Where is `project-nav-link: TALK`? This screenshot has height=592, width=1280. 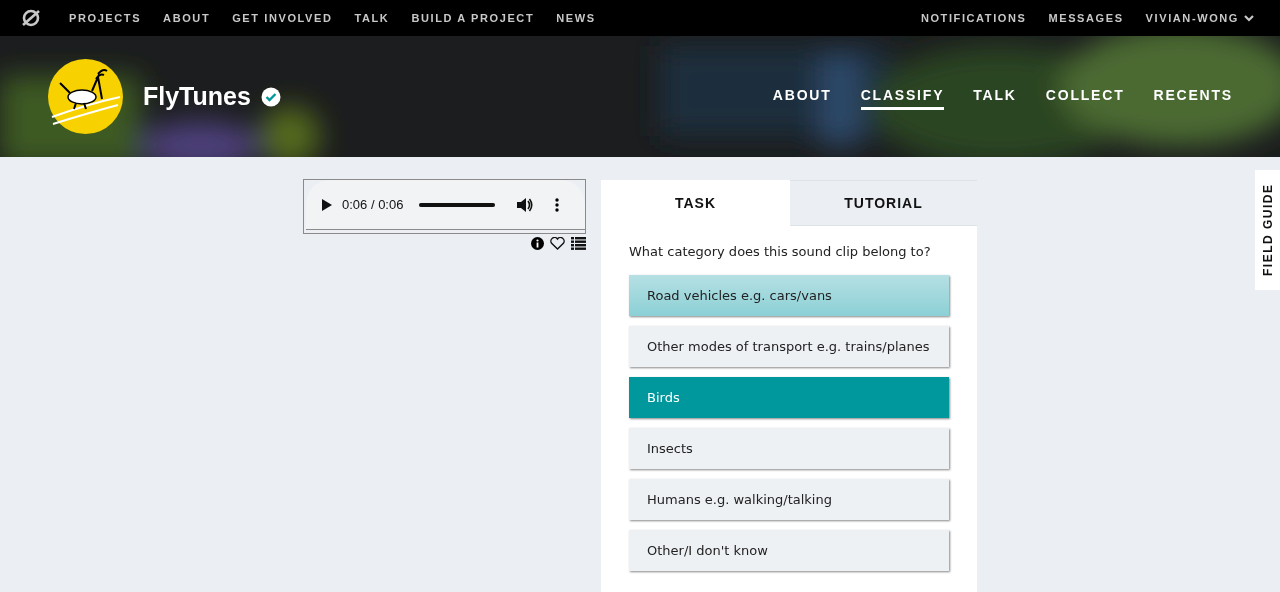 project-nav-link: TALK is located at coordinates (995, 96).